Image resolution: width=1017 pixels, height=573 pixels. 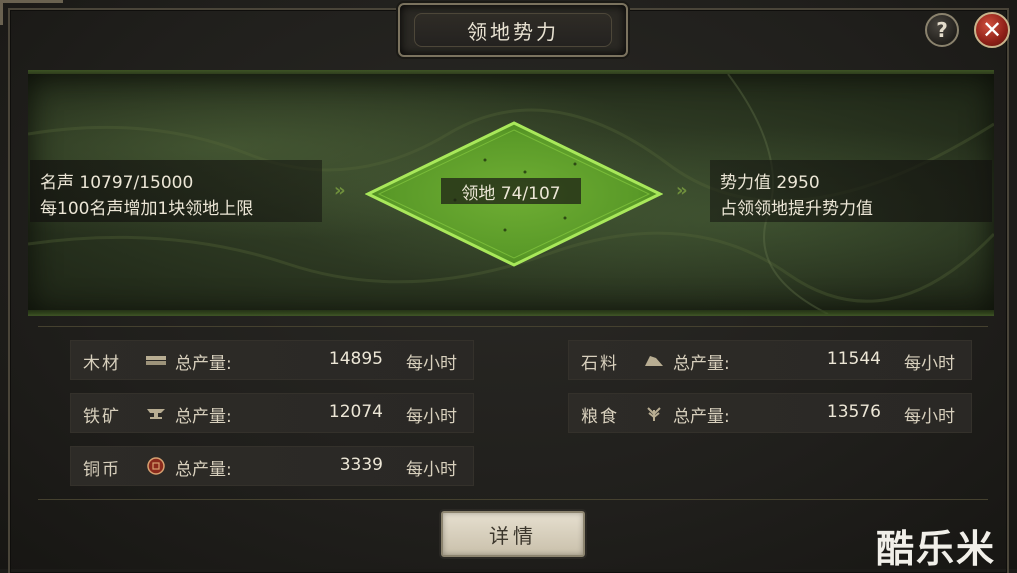 What do you see at coordinates (102, 417) in the screenshot?
I see `resource-name: 铁矿` at bounding box center [102, 417].